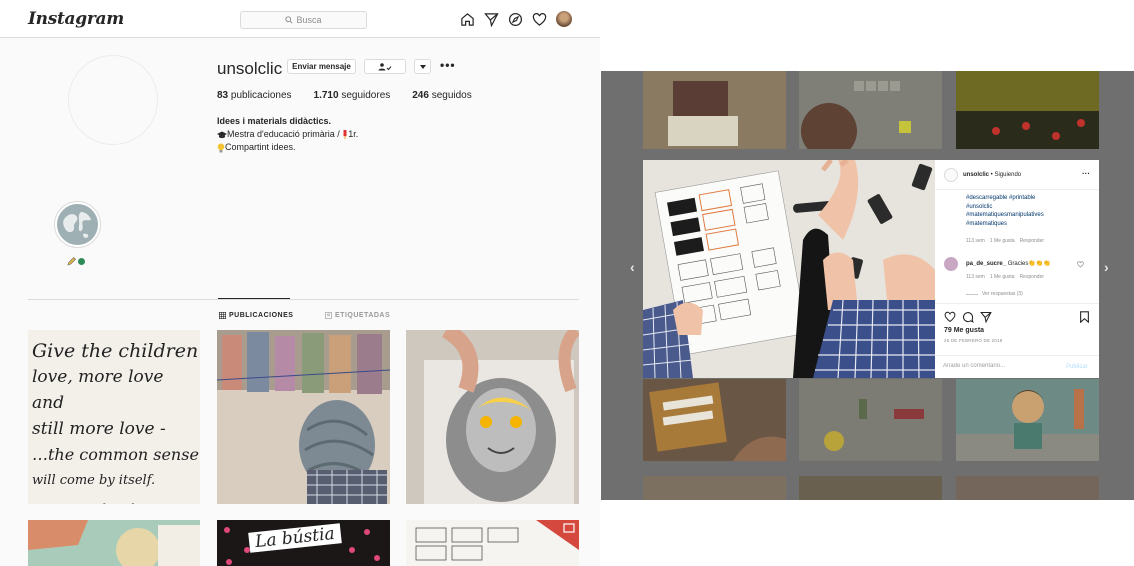 The image size is (1134, 566). What do you see at coordinates (223, 95) in the screenshot?
I see `posts-count: 83` at bounding box center [223, 95].